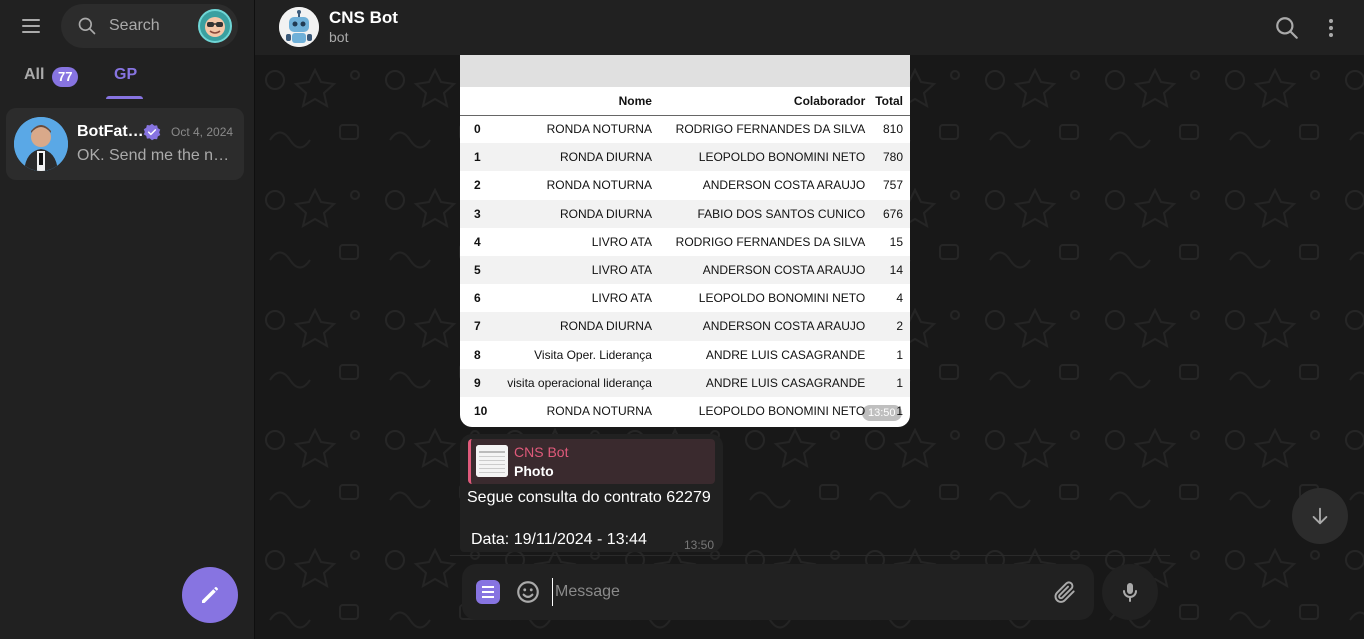 Image resolution: width=1364 pixels, height=639 pixels. Describe the element at coordinates (492, 461) in the screenshot. I see `reply-thumbnail` at that location.